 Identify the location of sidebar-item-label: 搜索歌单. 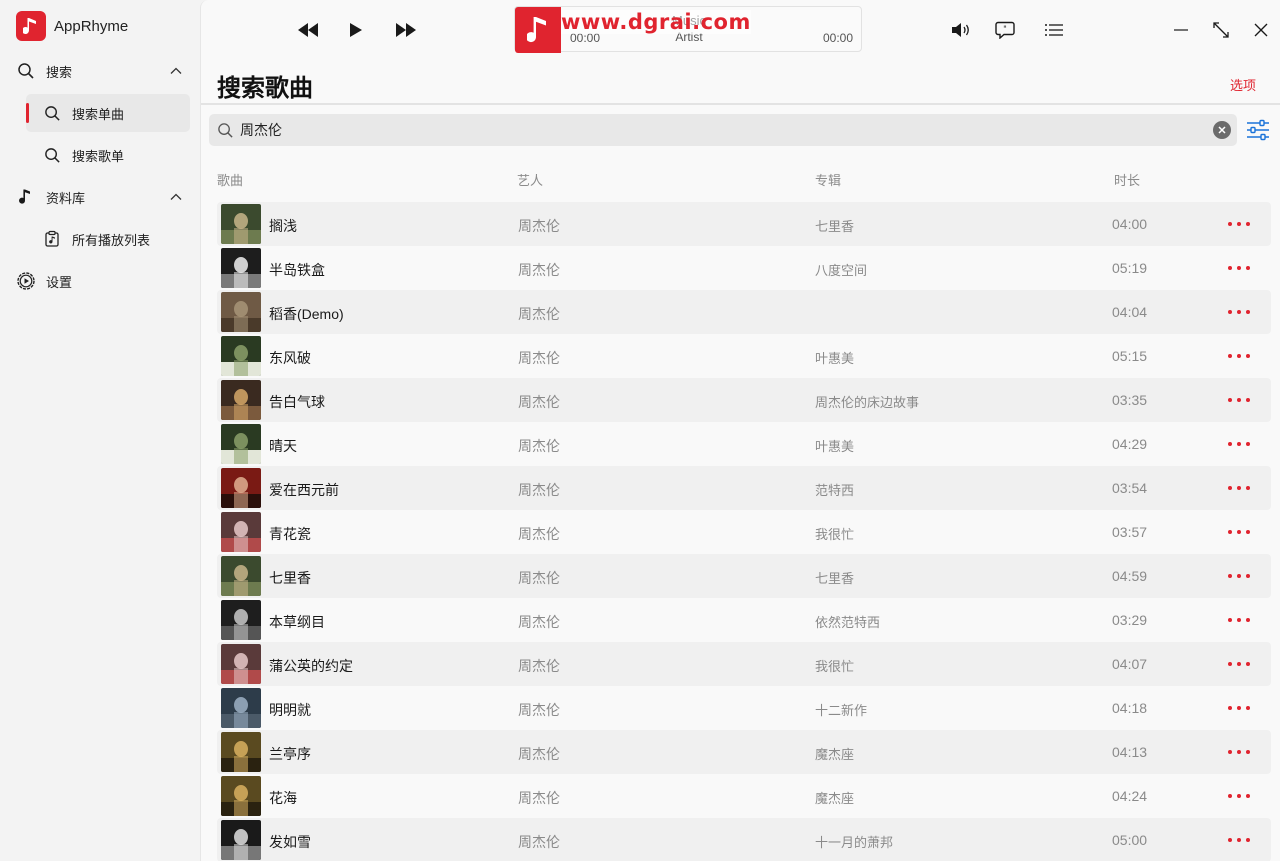
(98, 156).